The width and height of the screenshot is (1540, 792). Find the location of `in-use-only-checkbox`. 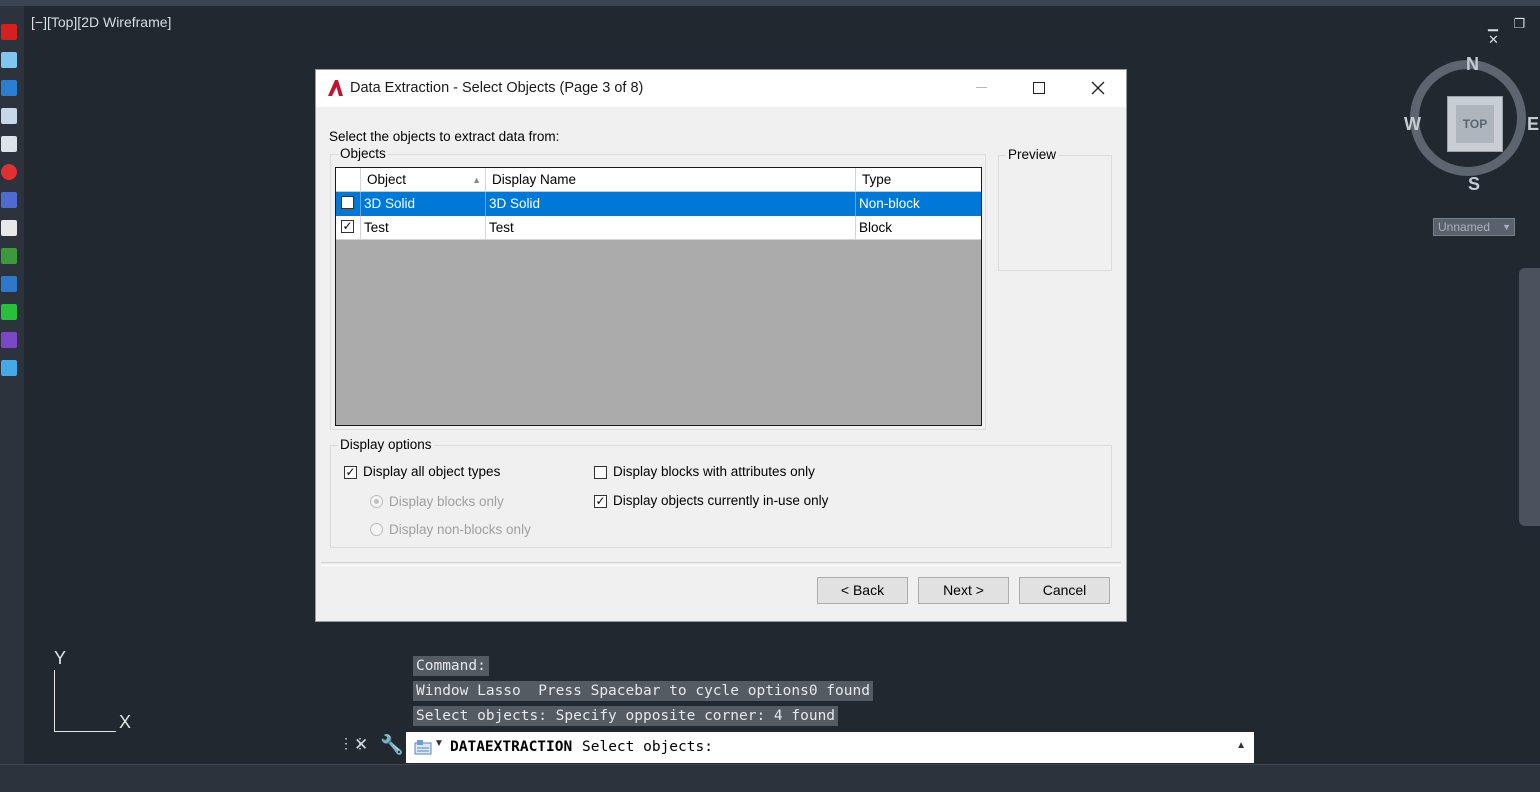

in-use-only-checkbox is located at coordinates (600, 501).